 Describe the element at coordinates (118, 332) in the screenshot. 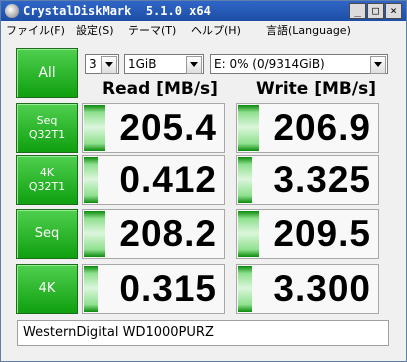

I see `drive-model-text: WesternDigital WD1000PURZ` at that location.